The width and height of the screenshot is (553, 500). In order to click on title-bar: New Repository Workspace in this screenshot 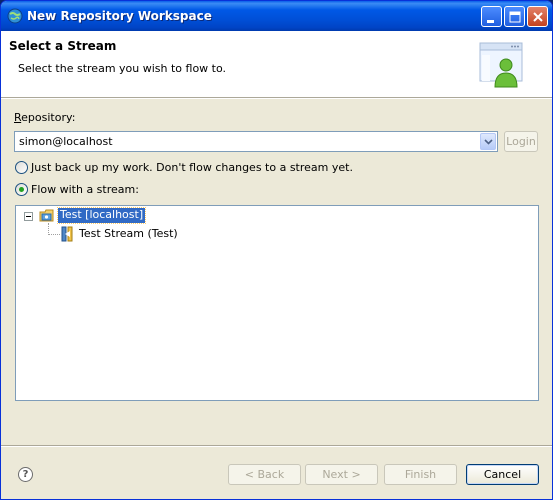, I will do `click(276, 16)`.